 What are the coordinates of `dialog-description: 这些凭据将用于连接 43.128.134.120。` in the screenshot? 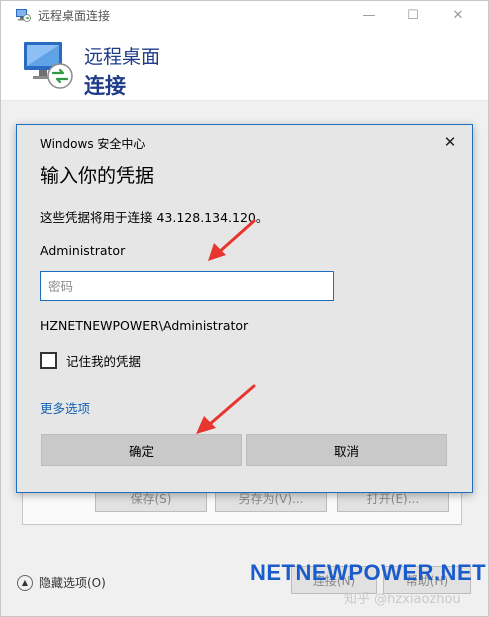 It's located at (154, 217).